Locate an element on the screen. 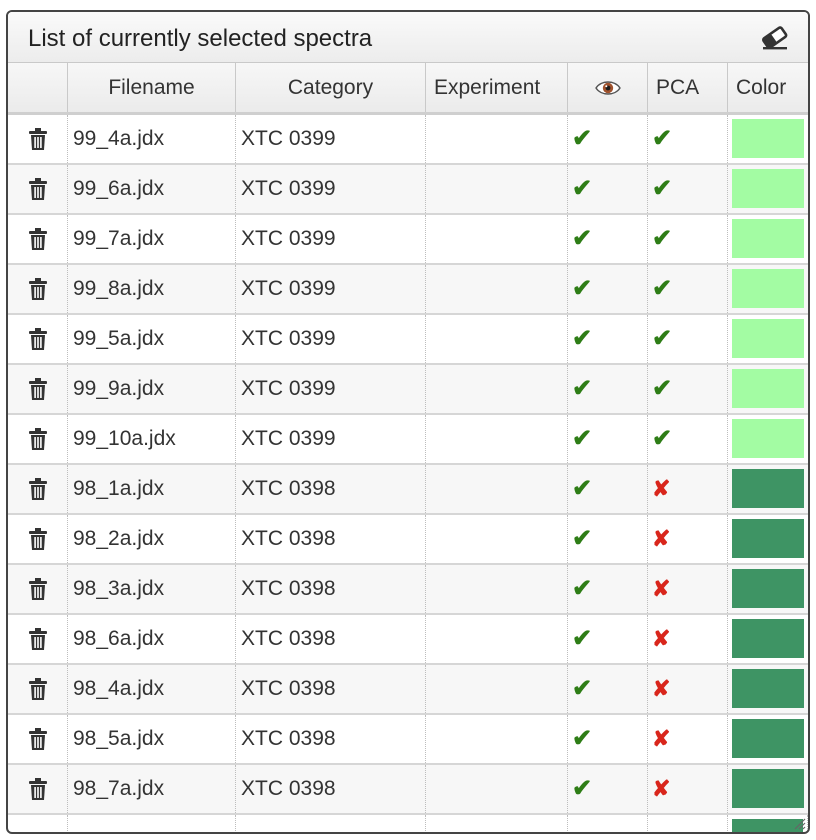  table-row: 99_4a.jdx XTC 0399 ✔ ✔ is located at coordinates (408, 140).